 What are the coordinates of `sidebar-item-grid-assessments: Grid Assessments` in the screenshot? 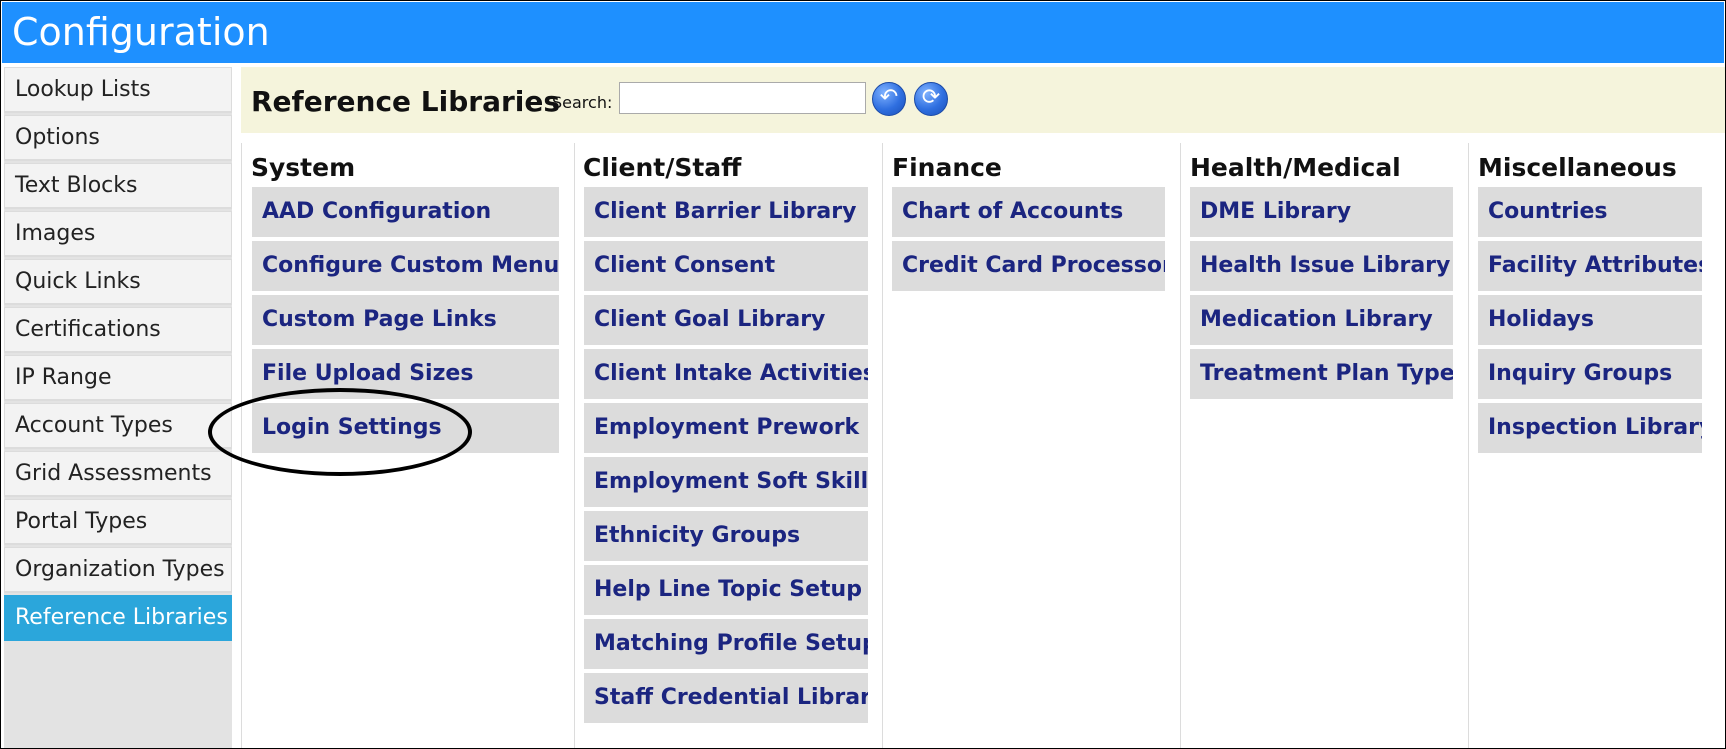 It's located at (118, 474).